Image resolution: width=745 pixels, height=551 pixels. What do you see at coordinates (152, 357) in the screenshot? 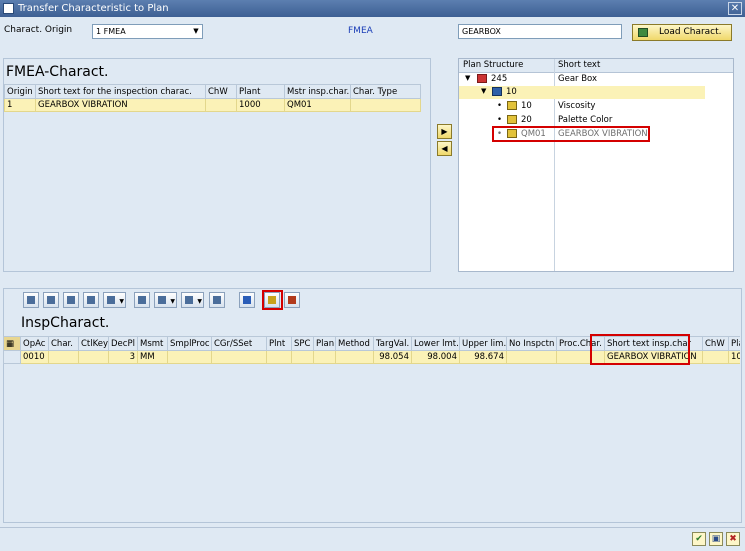
I see `cell-msmt: MM` at bounding box center [152, 357].